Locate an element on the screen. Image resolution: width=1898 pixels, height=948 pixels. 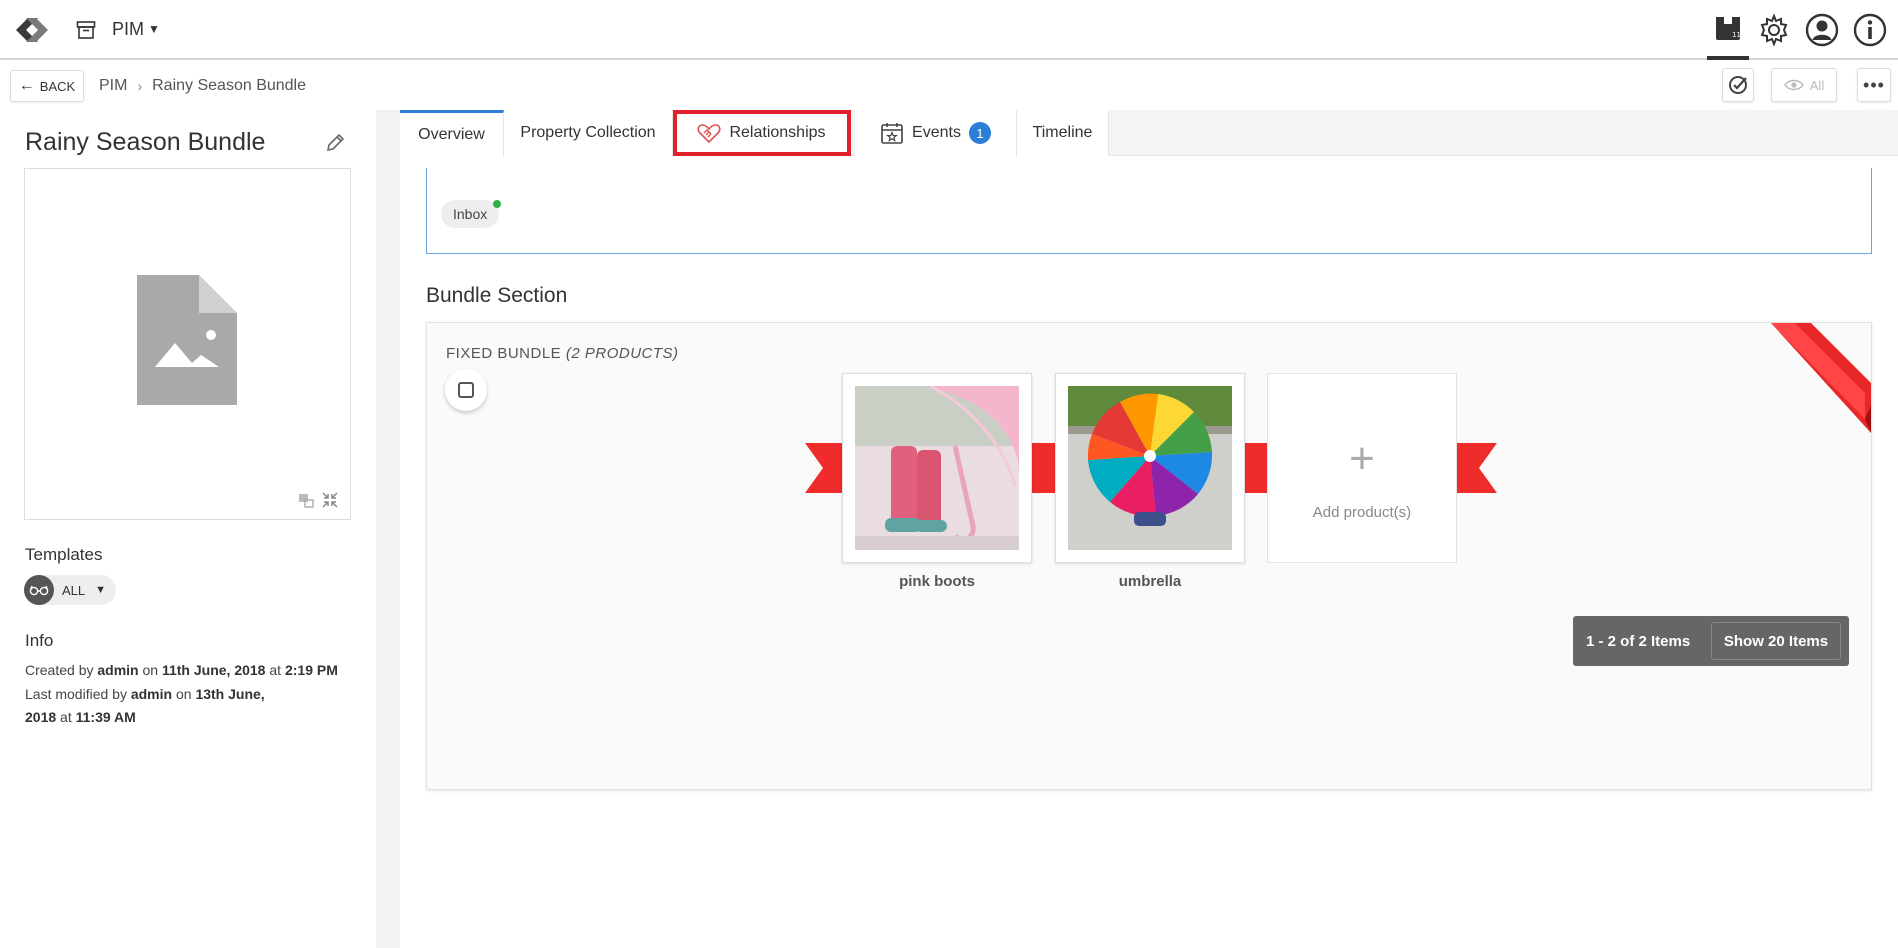
bundle-icon: 11 is located at coordinates (1728, 30).